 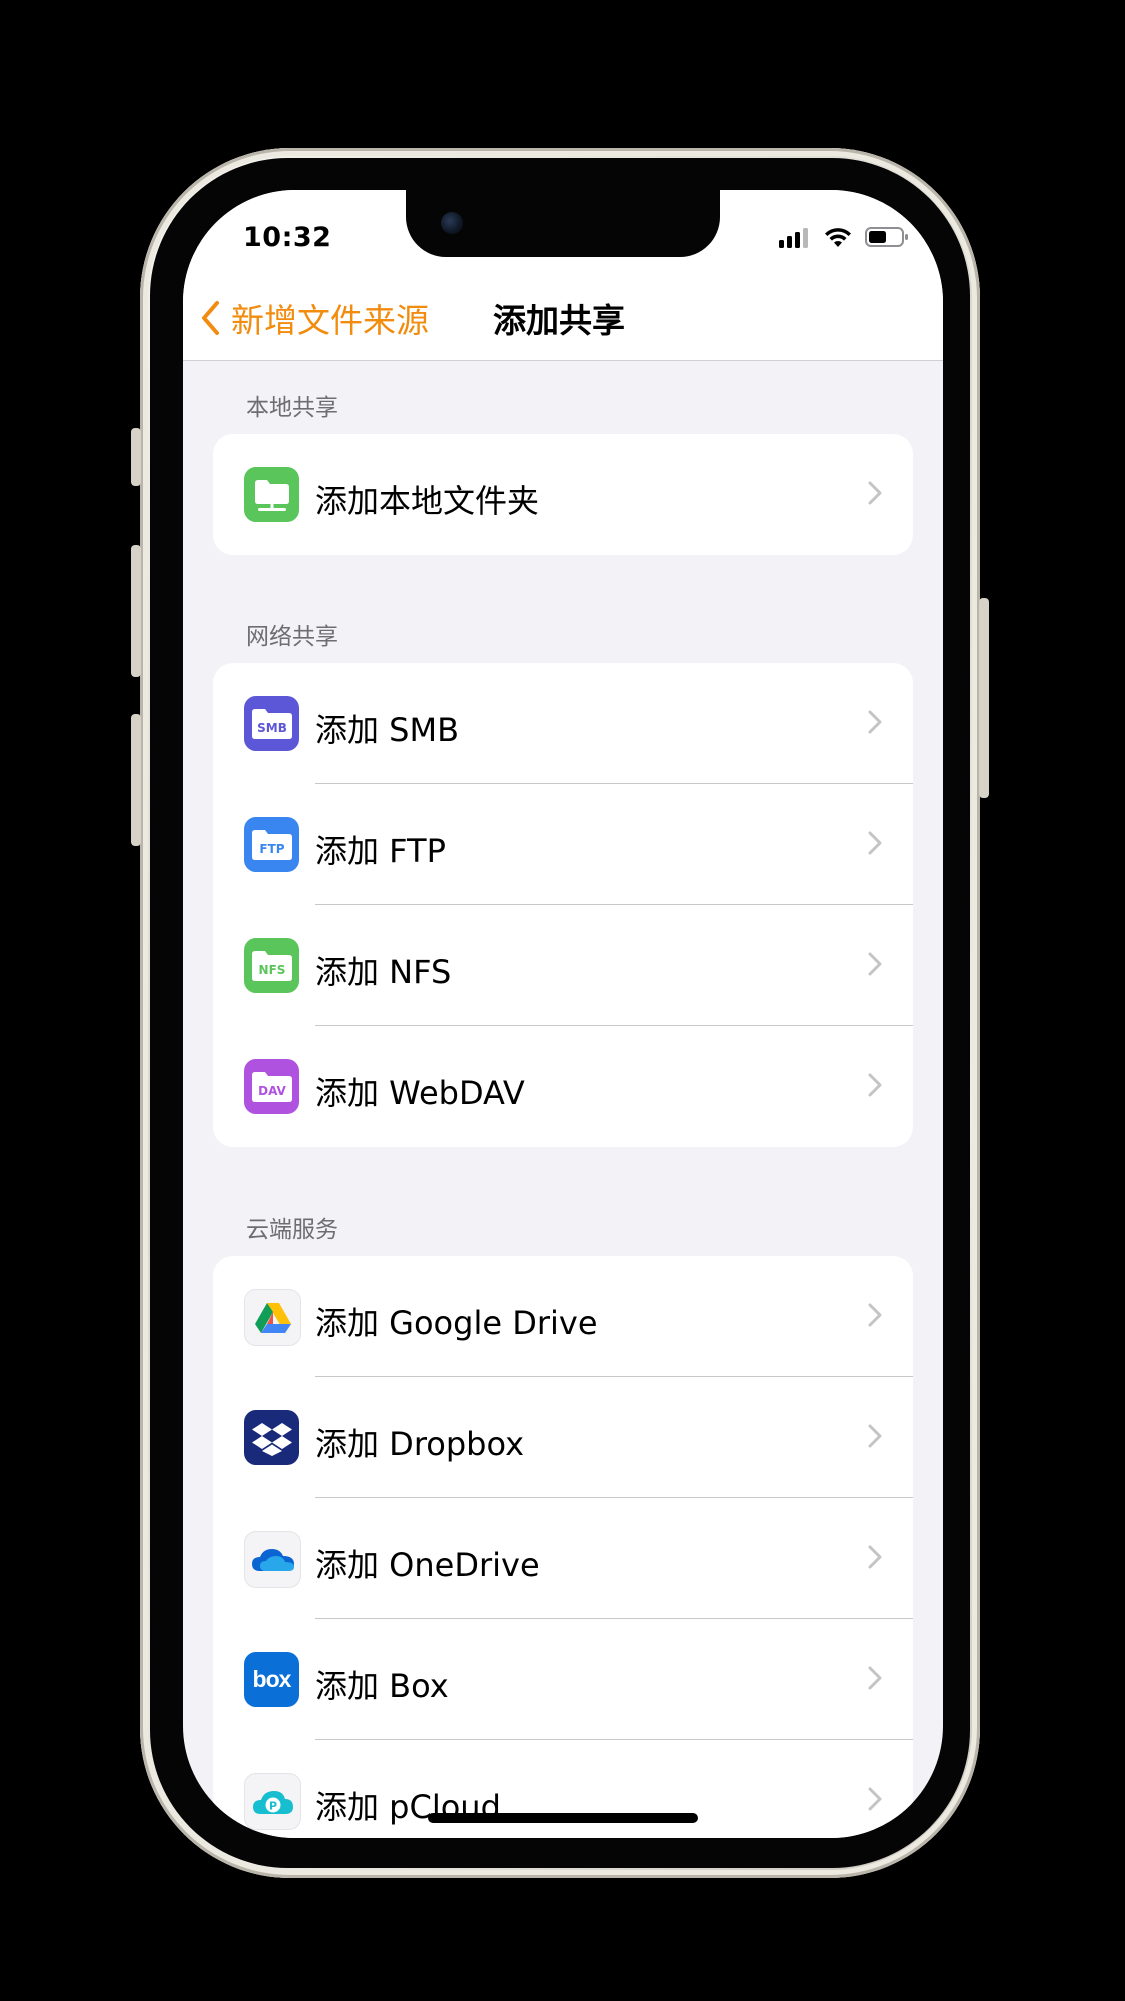 I want to click on webdav-folder-icon: DAV, so click(x=271, y=1086).